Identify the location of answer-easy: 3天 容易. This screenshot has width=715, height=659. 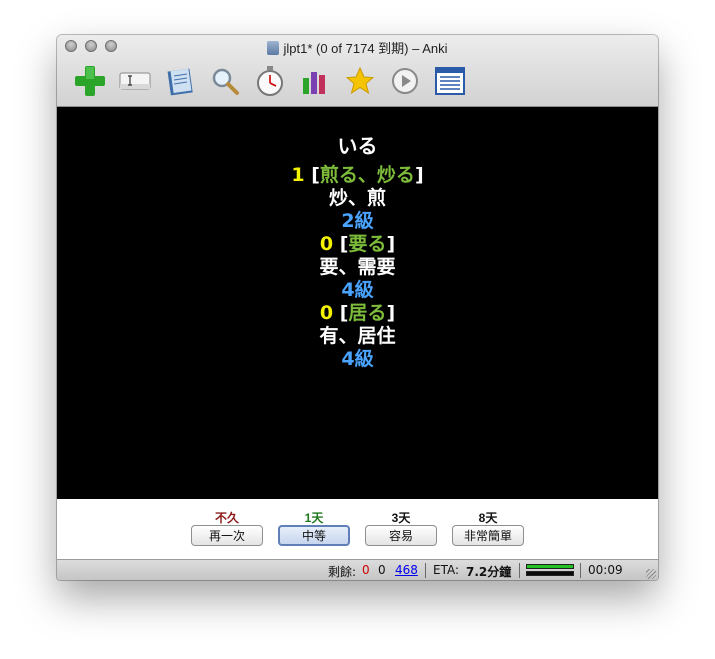
(401, 527).